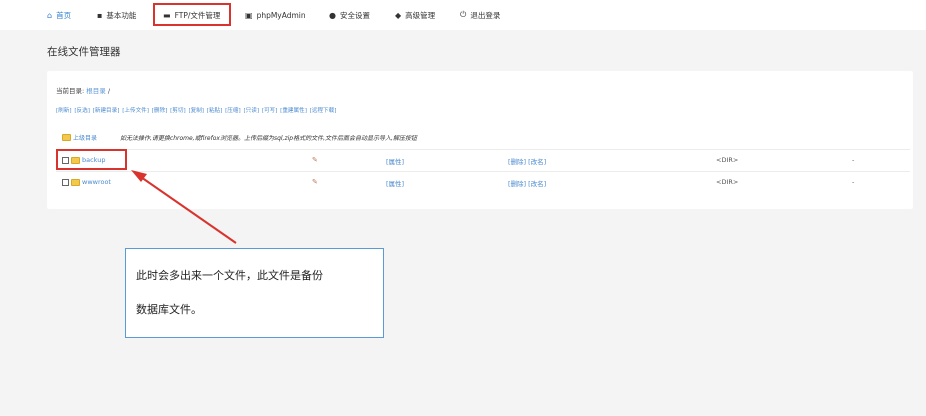  I want to click on callout-line-2: 数据库文件。, so click(169, 309).